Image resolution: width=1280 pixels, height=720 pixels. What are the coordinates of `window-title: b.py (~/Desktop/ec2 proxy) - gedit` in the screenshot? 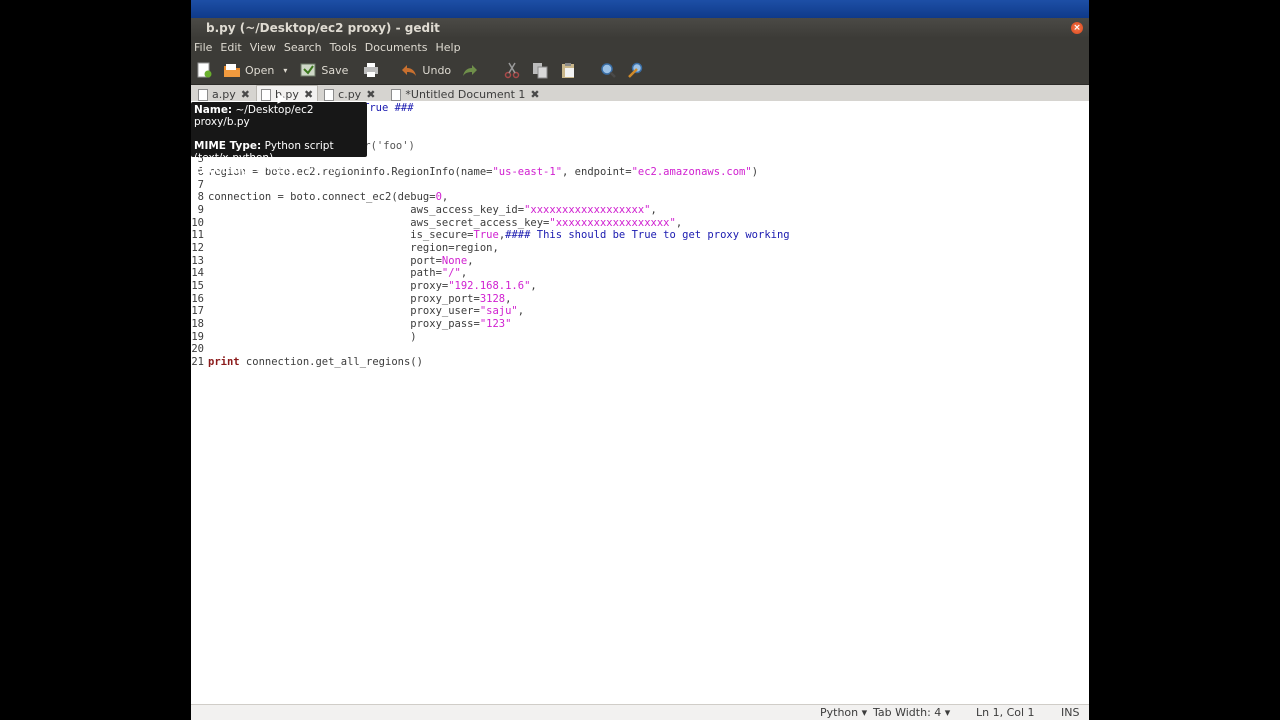 It's located at (323, 28).